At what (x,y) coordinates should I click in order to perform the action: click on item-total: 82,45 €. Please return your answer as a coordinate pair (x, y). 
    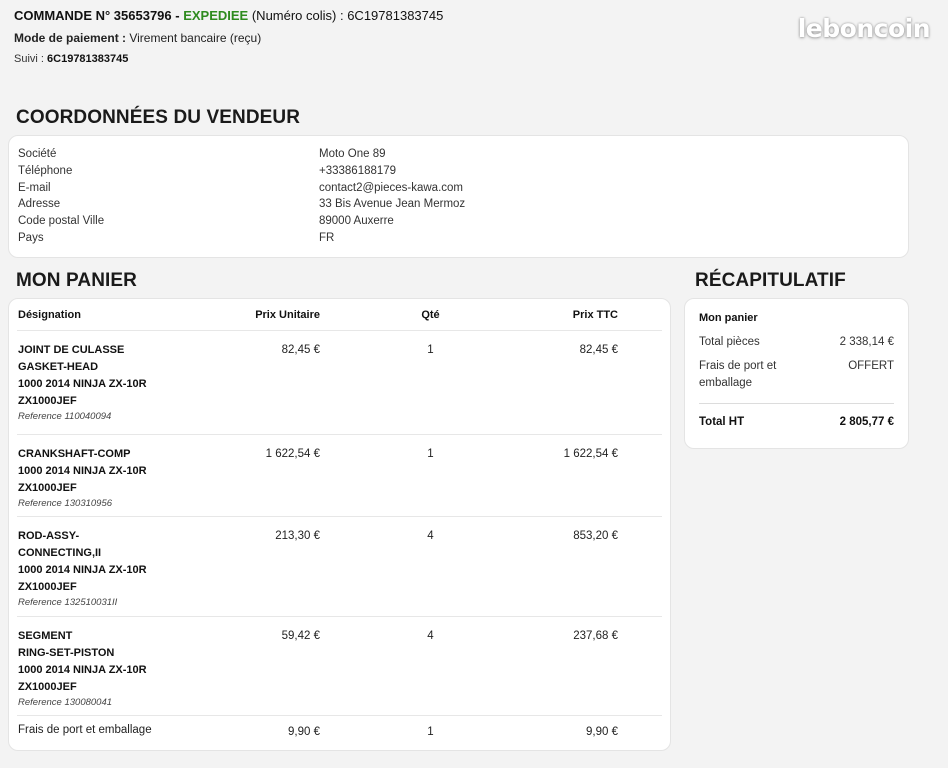
    Looking at the image, I should click on (598, 350).